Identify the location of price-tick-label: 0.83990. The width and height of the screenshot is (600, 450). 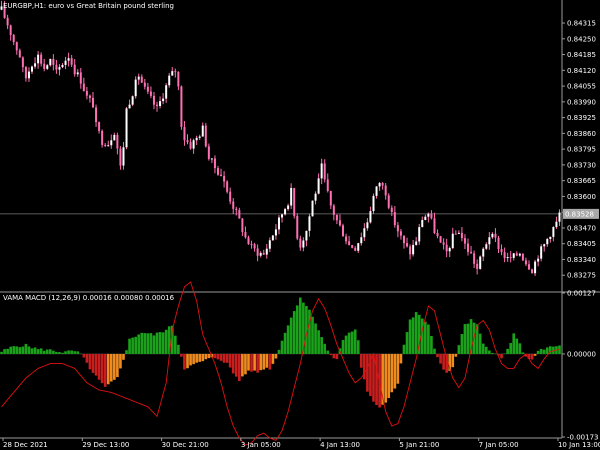
(581, 102).